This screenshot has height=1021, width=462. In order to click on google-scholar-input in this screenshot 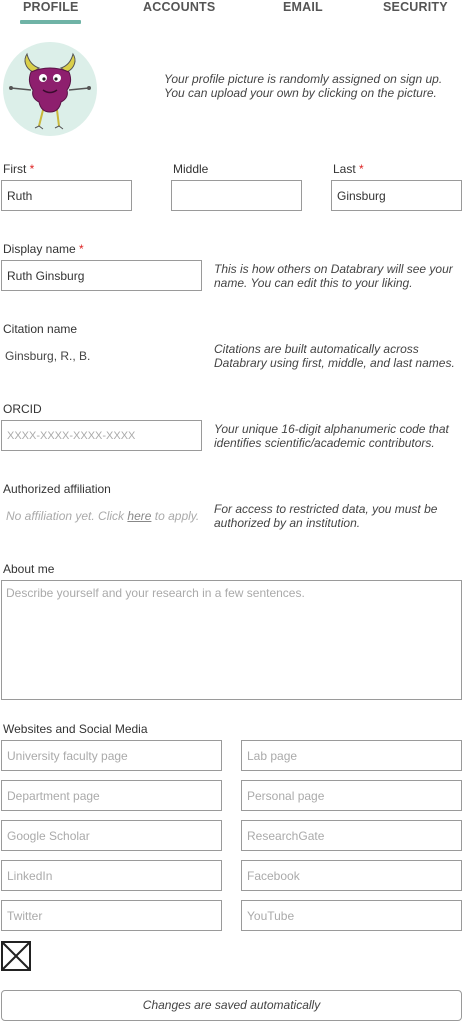, I will do `click(111, 835)`.